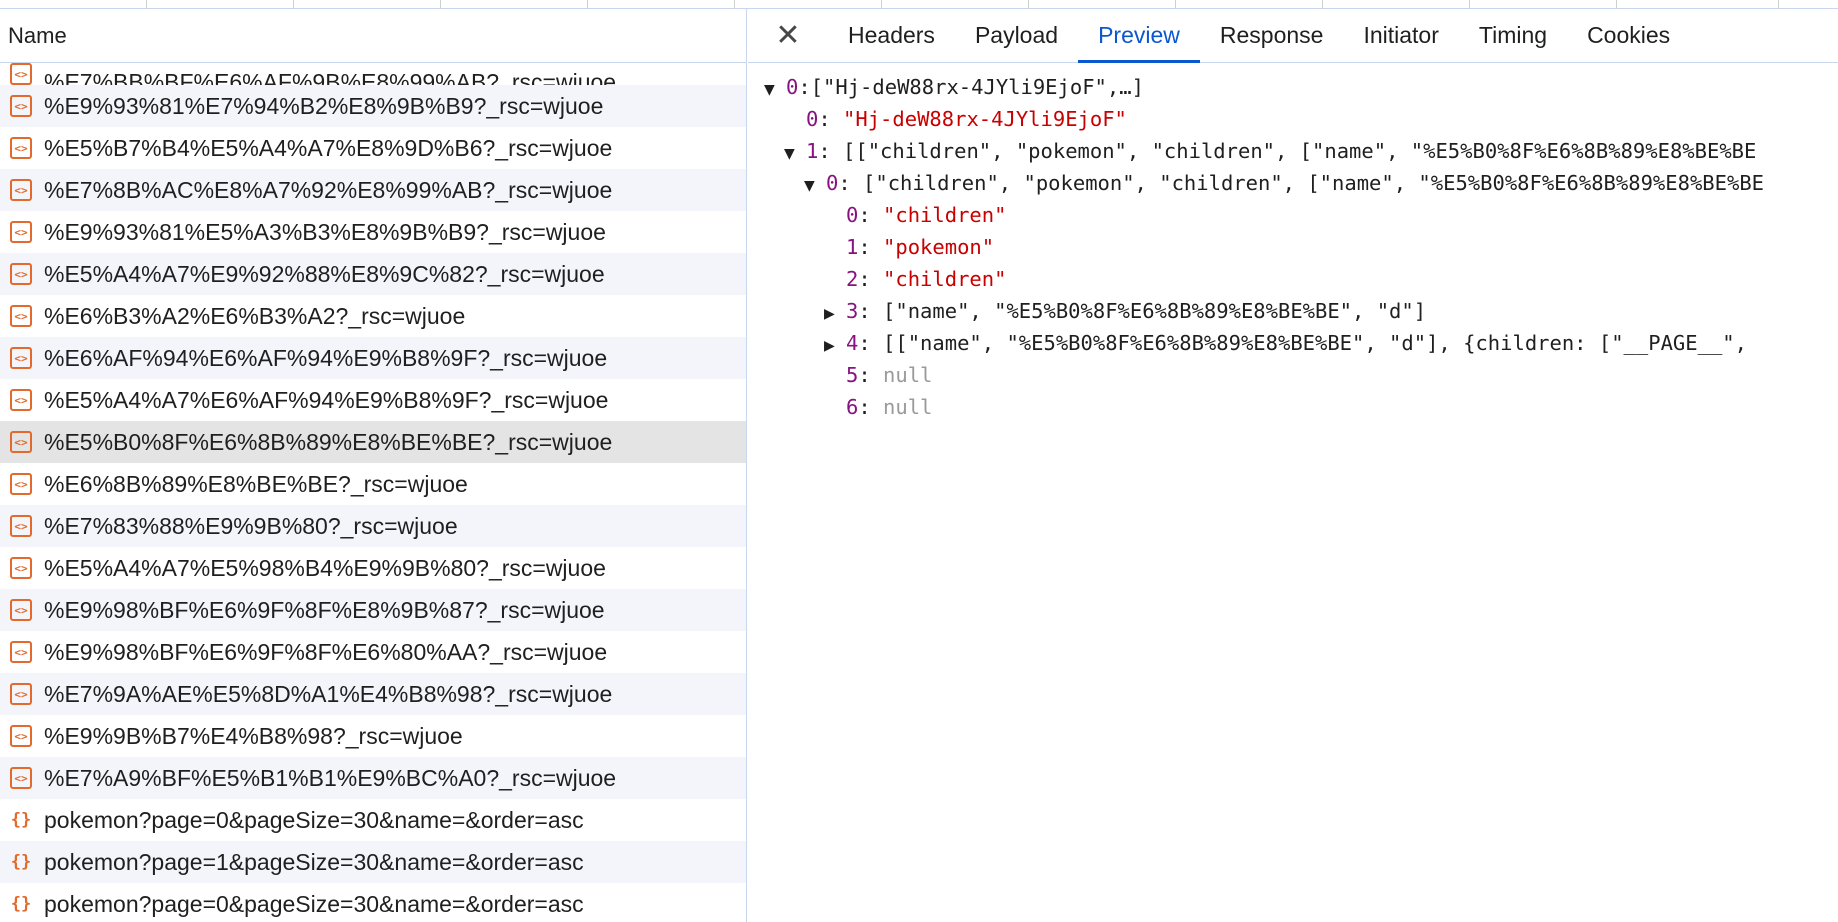 This screenshot has width=1838, height=922. What do you see at coordinates (373, 442) in the screenshot?
I see `request-row: <> %E5%B0%8F%E6%8B%89%E8%BE%BE?_rsc=wjuoe` at bounding box center [373, 442].